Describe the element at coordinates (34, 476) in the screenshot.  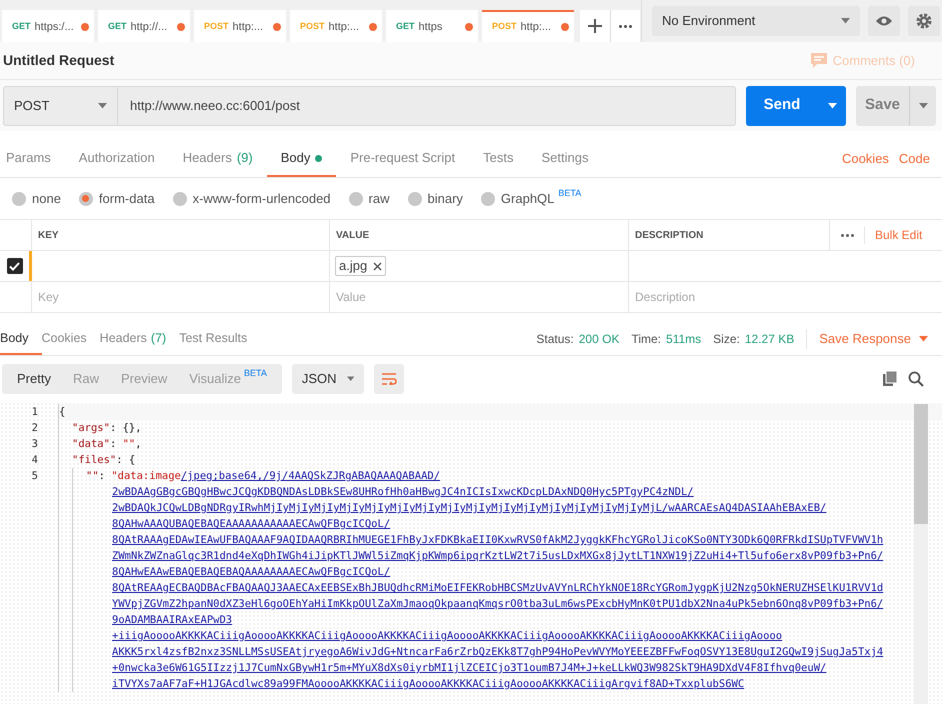
I see `line-number: 5` at that location.